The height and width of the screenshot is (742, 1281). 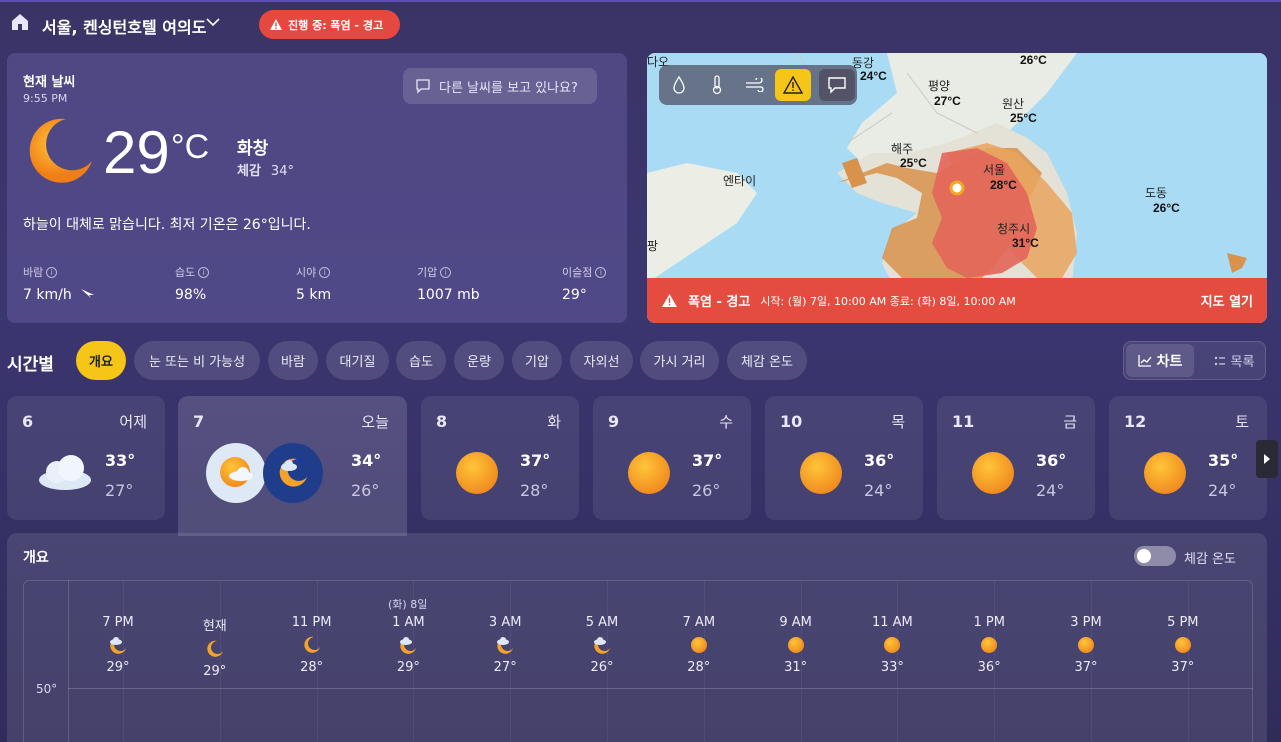 I want to click on stat-value: 1007 mb, so click(x=448, y=295).